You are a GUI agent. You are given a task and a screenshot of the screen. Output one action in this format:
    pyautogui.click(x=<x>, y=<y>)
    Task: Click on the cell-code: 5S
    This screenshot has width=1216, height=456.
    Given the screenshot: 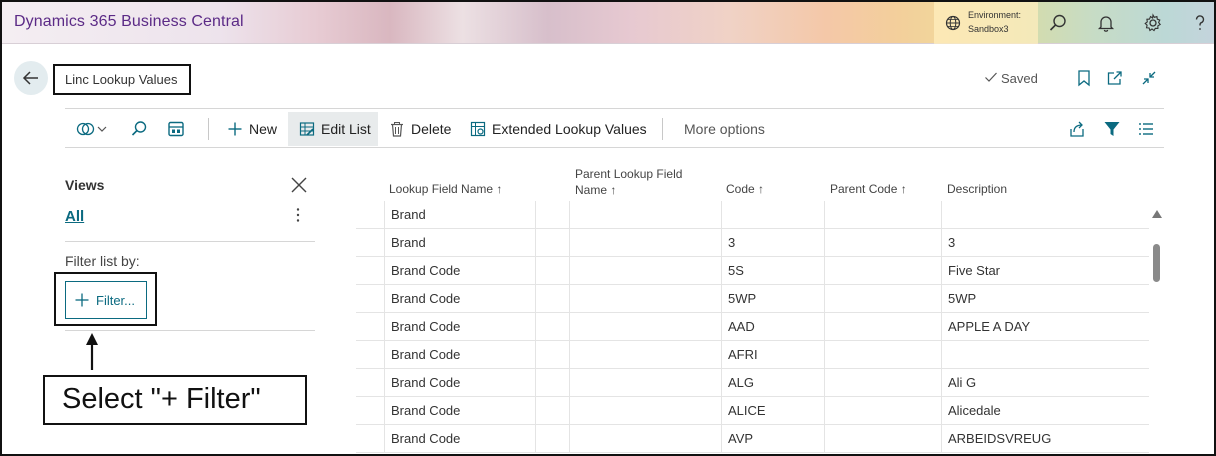 What is the action you would take?
    pyautogui.click(x=772, y=271)
    